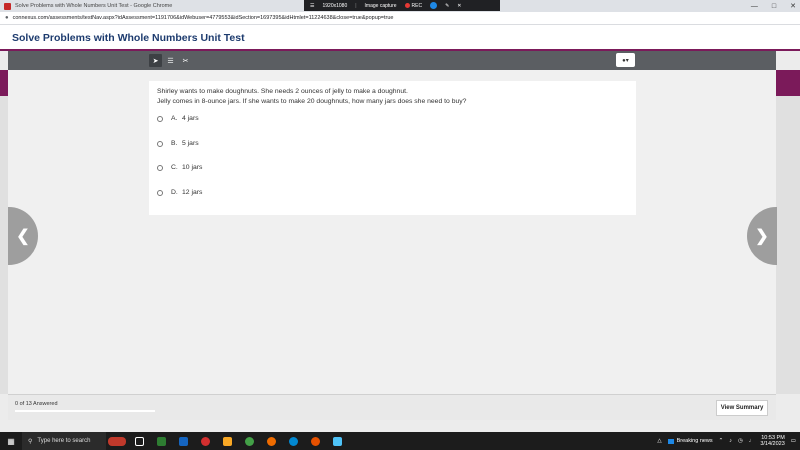 This screenshot has height=450, width=800. I want to click on orange-app-icon, so click(271, 441).